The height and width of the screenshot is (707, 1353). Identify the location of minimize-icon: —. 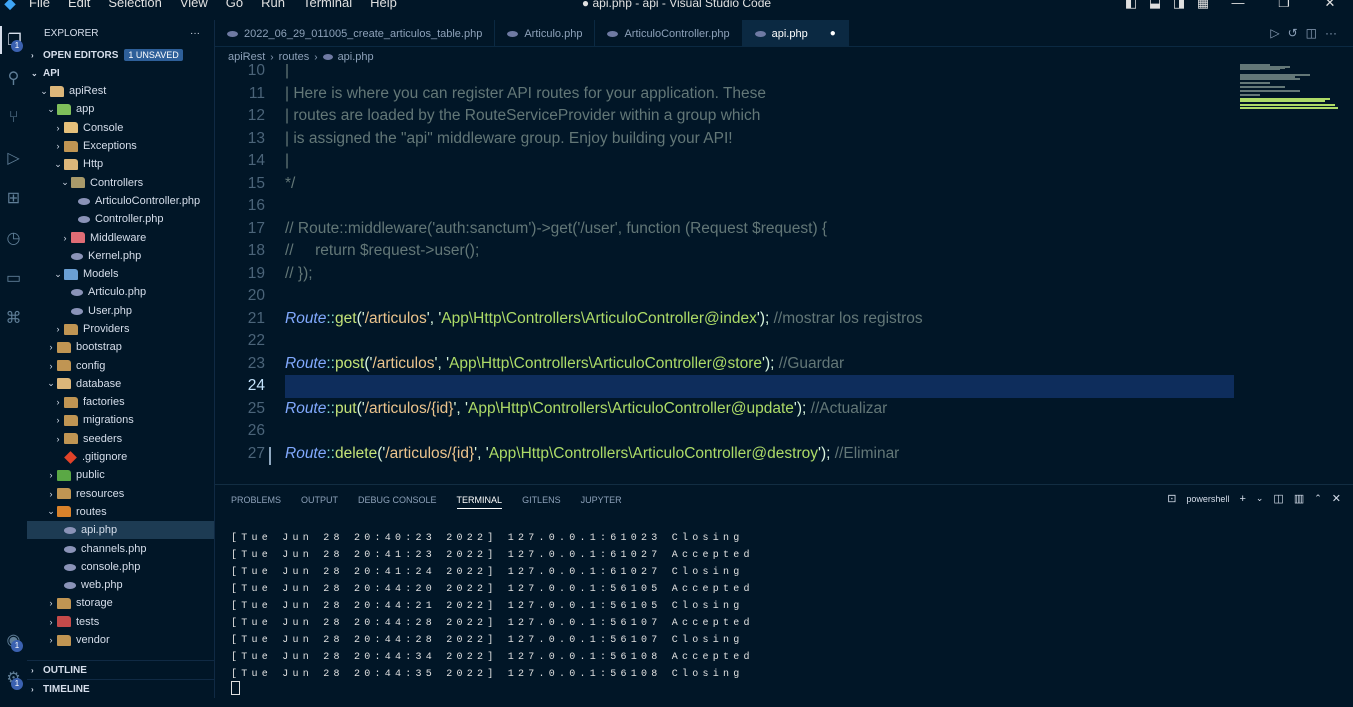
(1238, 5).